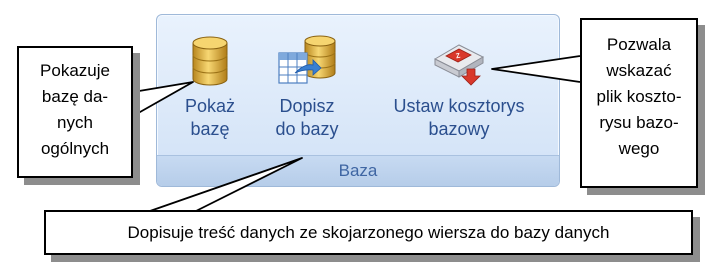 Image resolution: width=715 pixels, height=262 pixels. I want to click on show-base-label: Pokaż bazę, so click(210, 117).